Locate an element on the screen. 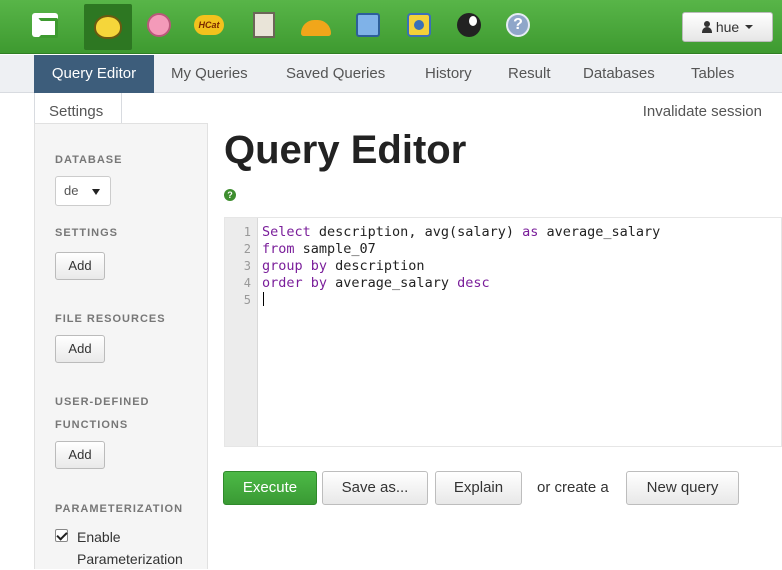 Image resolution: width=782 pixels, height=570 pixels. code-line-3: group by description is located at coordinates (343, 266).